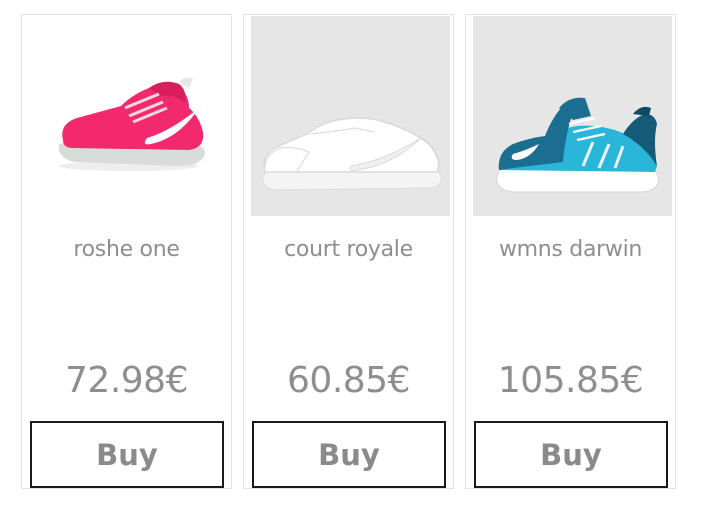 The image size is (708, 518). Describe the element at coordinates (352, 154) in the screenshot. I see `white-sneaker-icon` at that location.